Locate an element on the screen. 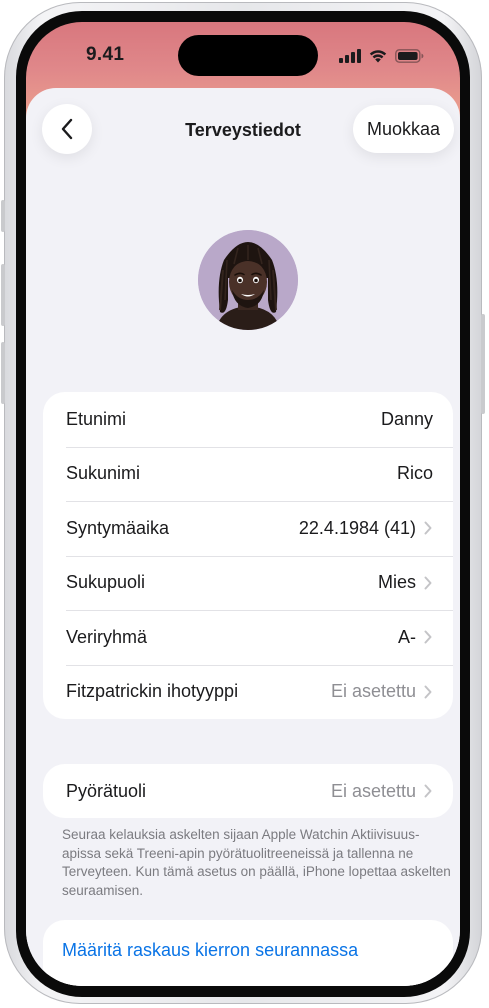 The image size is (489, 1008). detail-row-wheelchair: Pyörätuoli Ei asetettu is located at coordinates (248, 791).